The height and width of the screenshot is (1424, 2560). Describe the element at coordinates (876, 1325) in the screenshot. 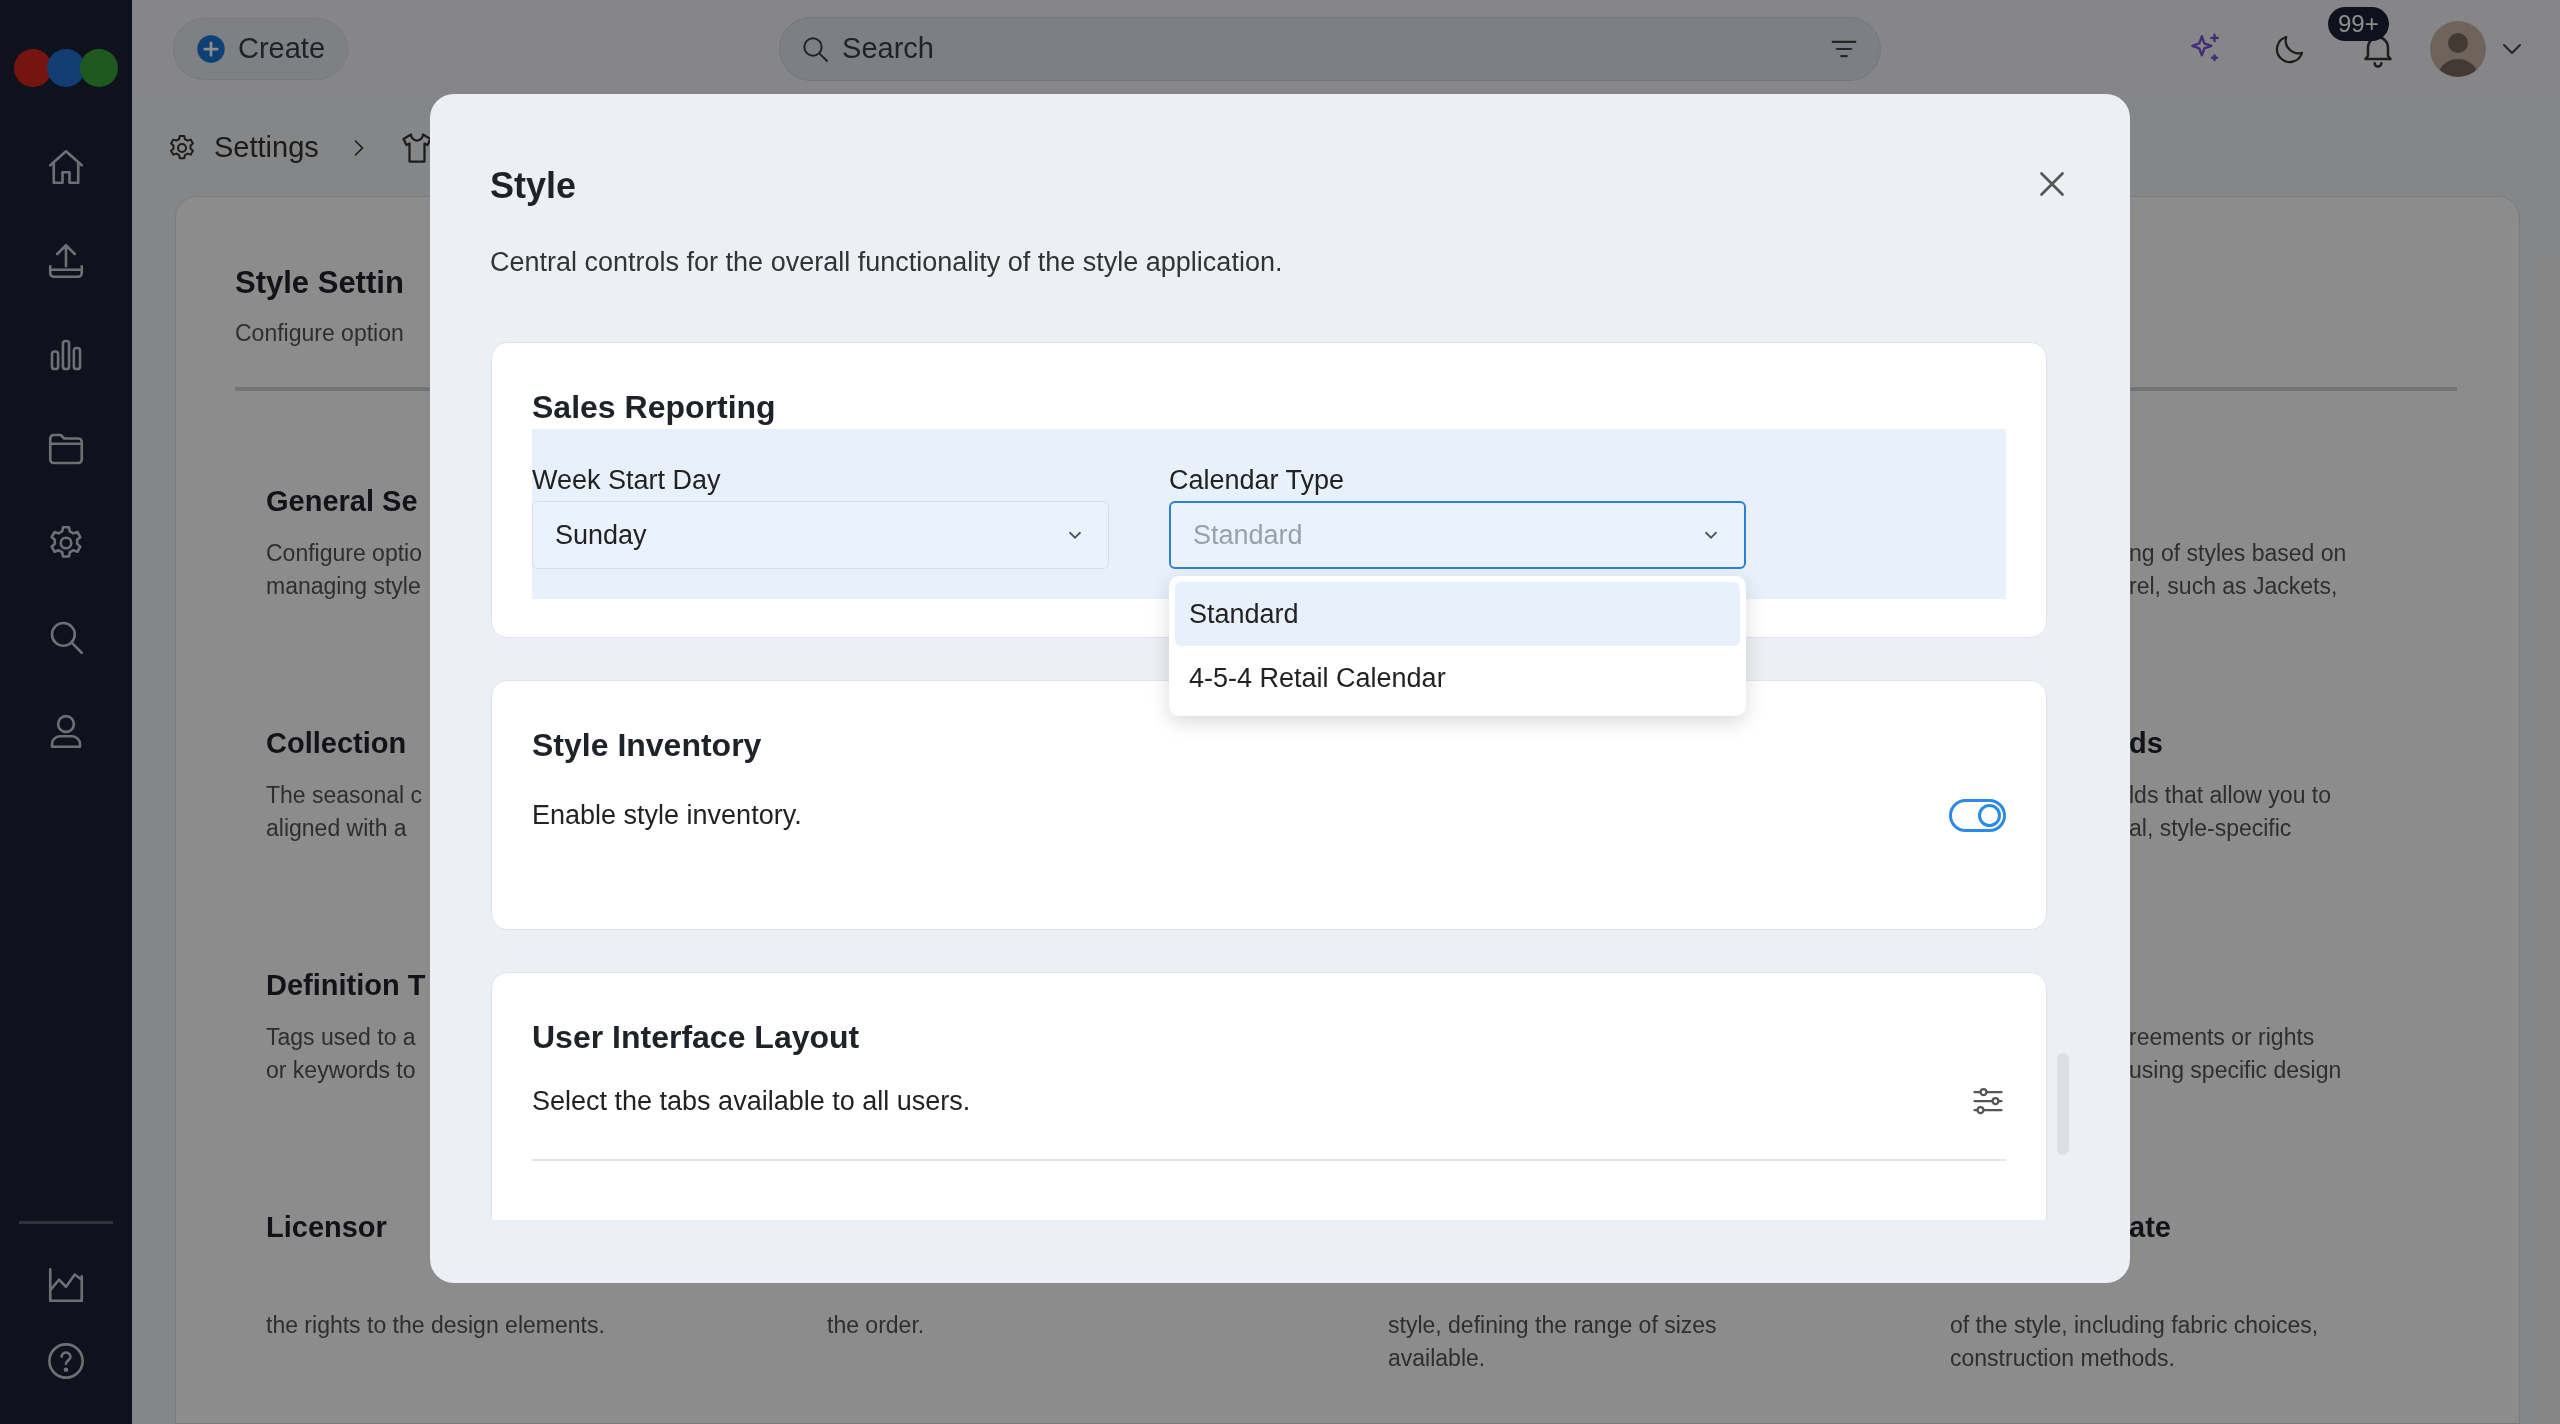

I see `section-description: the order.` at that location.